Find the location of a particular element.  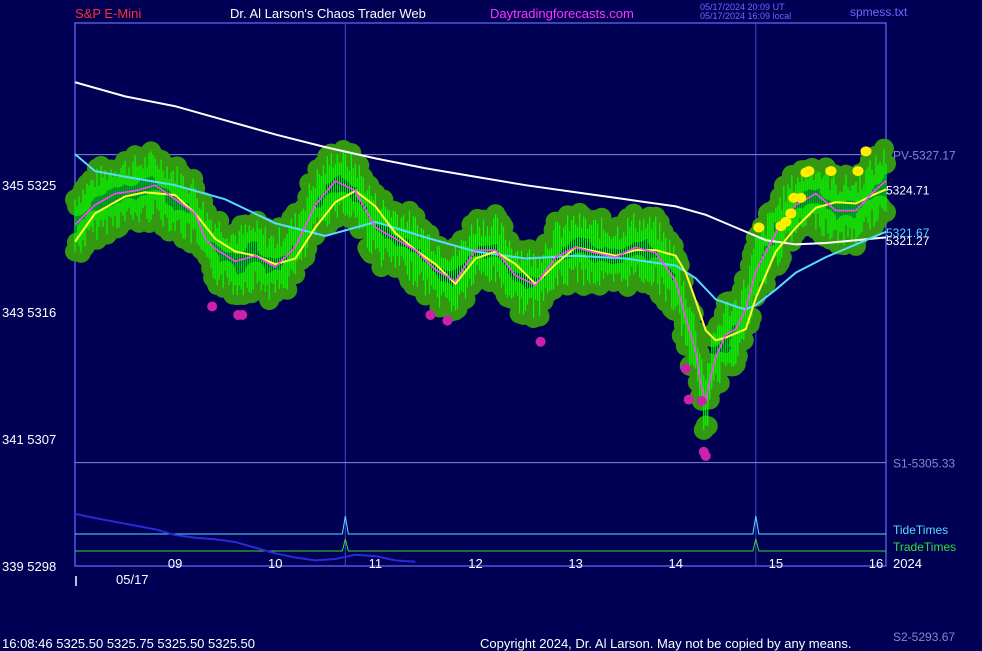

right-price-label: 5321.27 is located at coordinates (908, 241).